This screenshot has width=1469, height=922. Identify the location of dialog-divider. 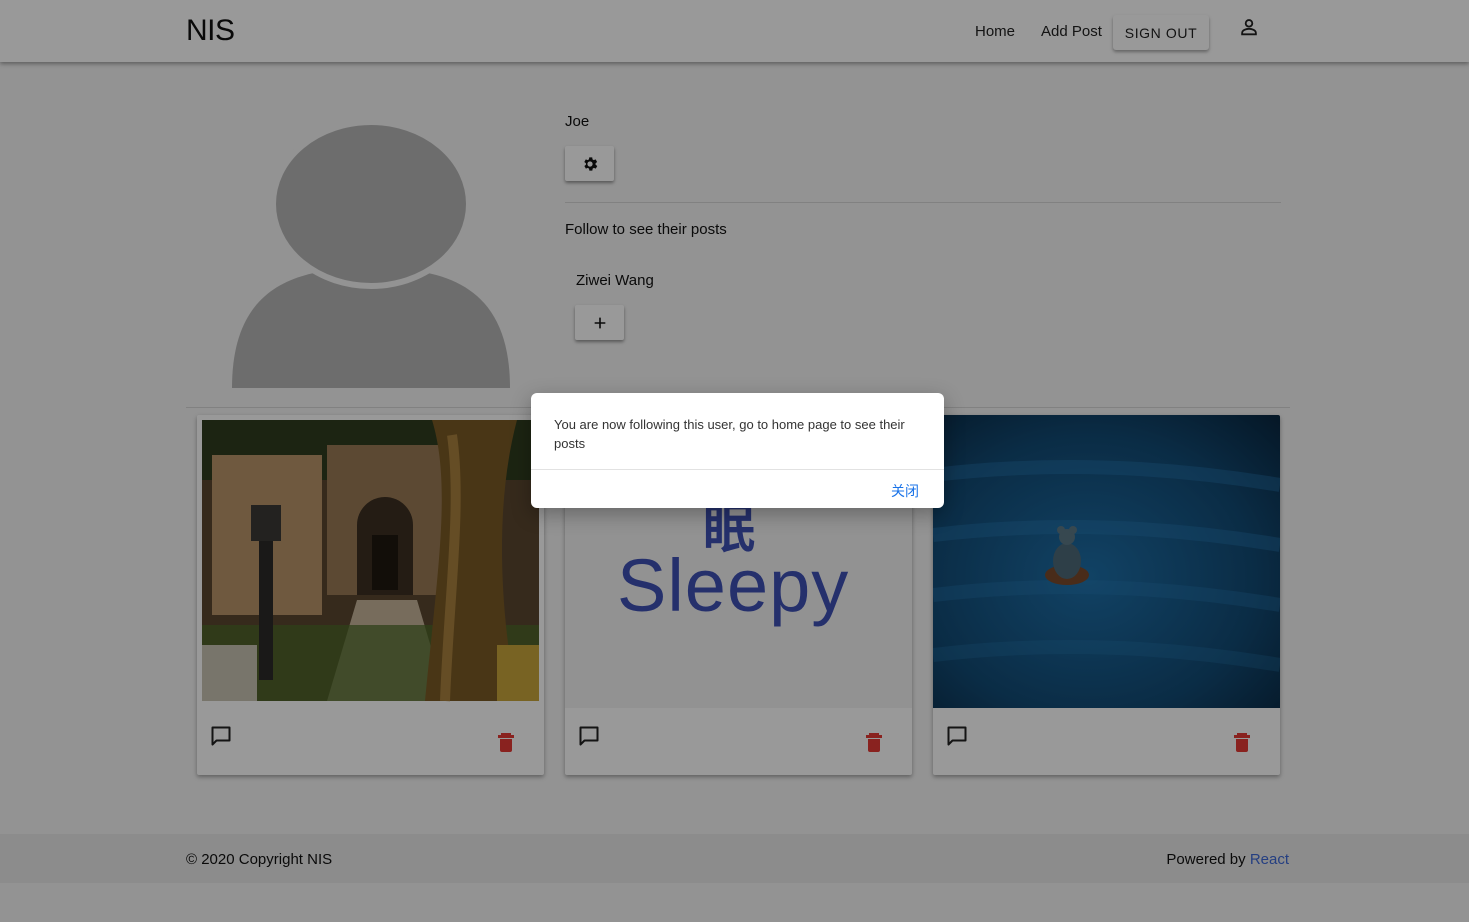
(737, 469).